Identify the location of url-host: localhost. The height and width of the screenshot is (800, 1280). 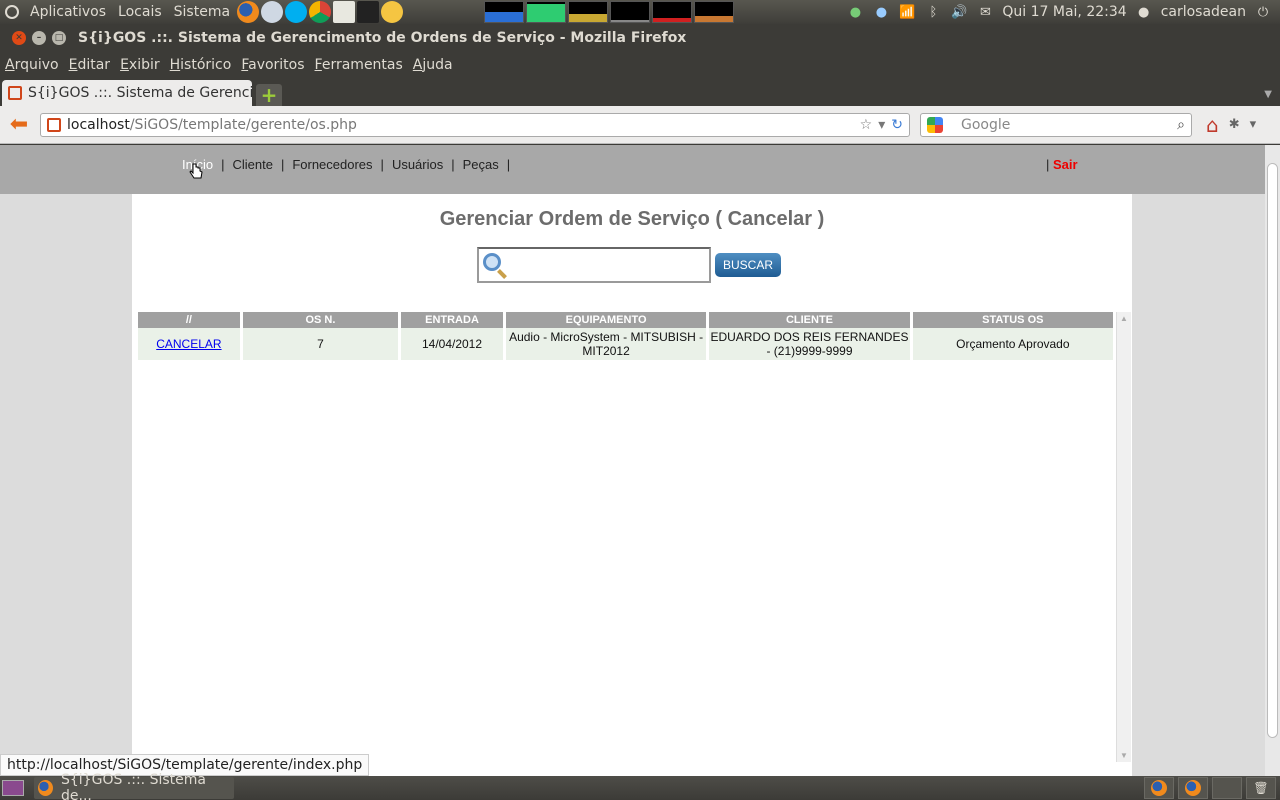
(98, 124).